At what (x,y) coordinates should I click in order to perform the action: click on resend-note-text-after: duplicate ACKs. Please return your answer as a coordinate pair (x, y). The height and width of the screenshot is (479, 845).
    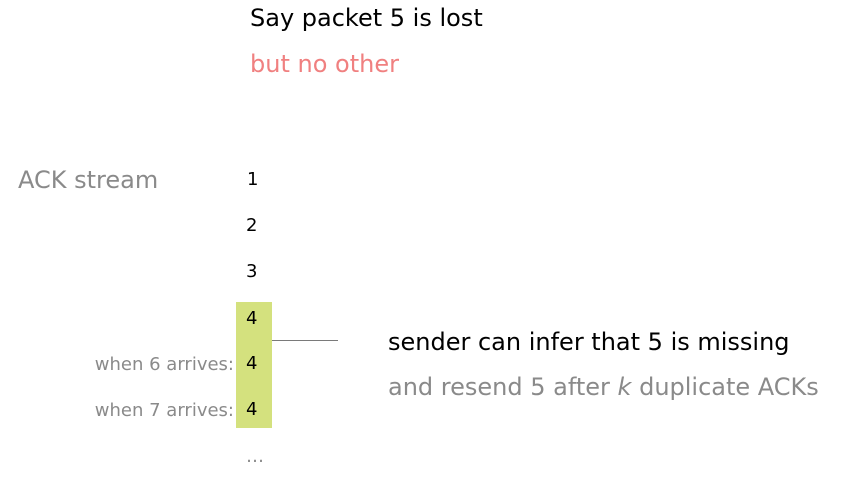
    Looking at the image, I should click on (725, 387).